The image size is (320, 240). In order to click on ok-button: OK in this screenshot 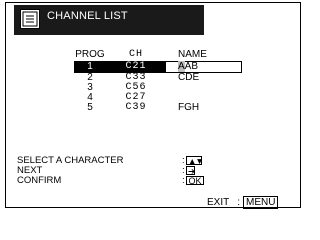, I will do `click(195, 181)`.